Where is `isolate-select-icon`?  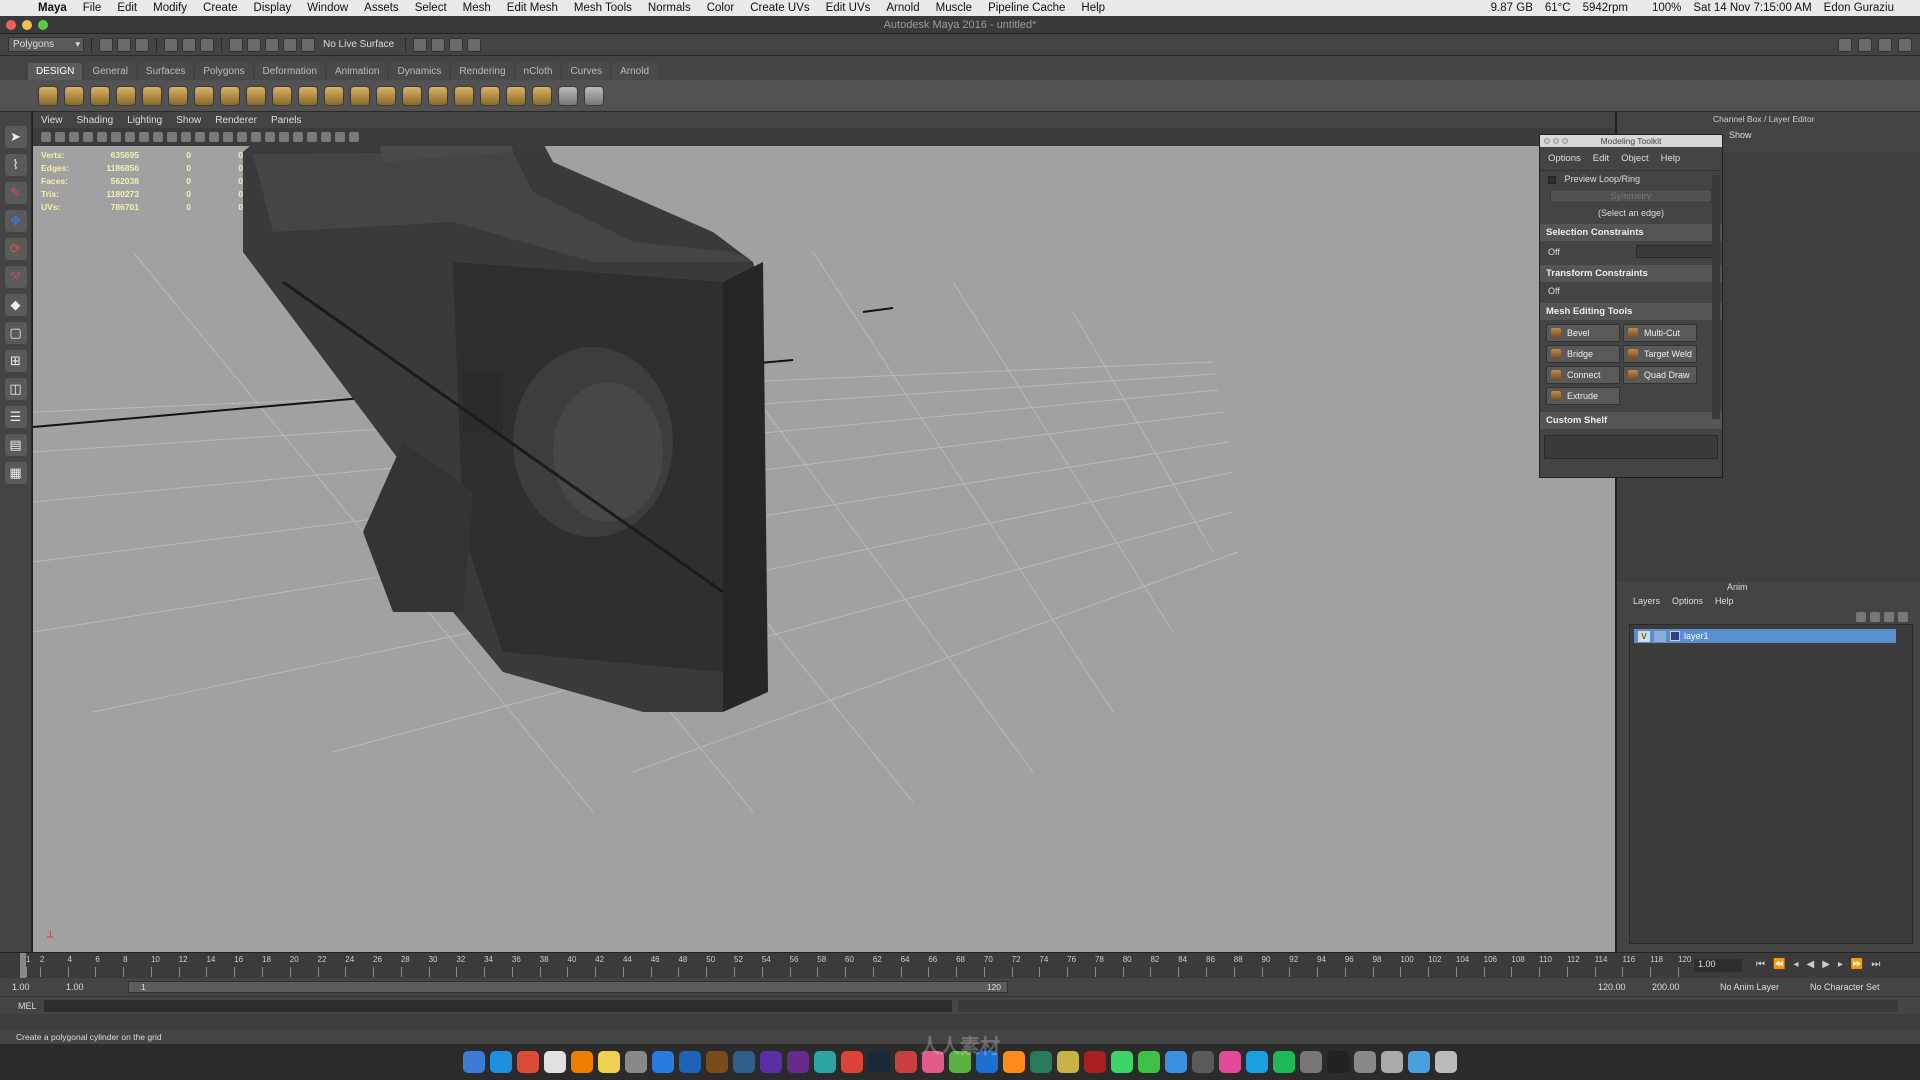
isolate-select-icon is located at coordinates (312, 137).